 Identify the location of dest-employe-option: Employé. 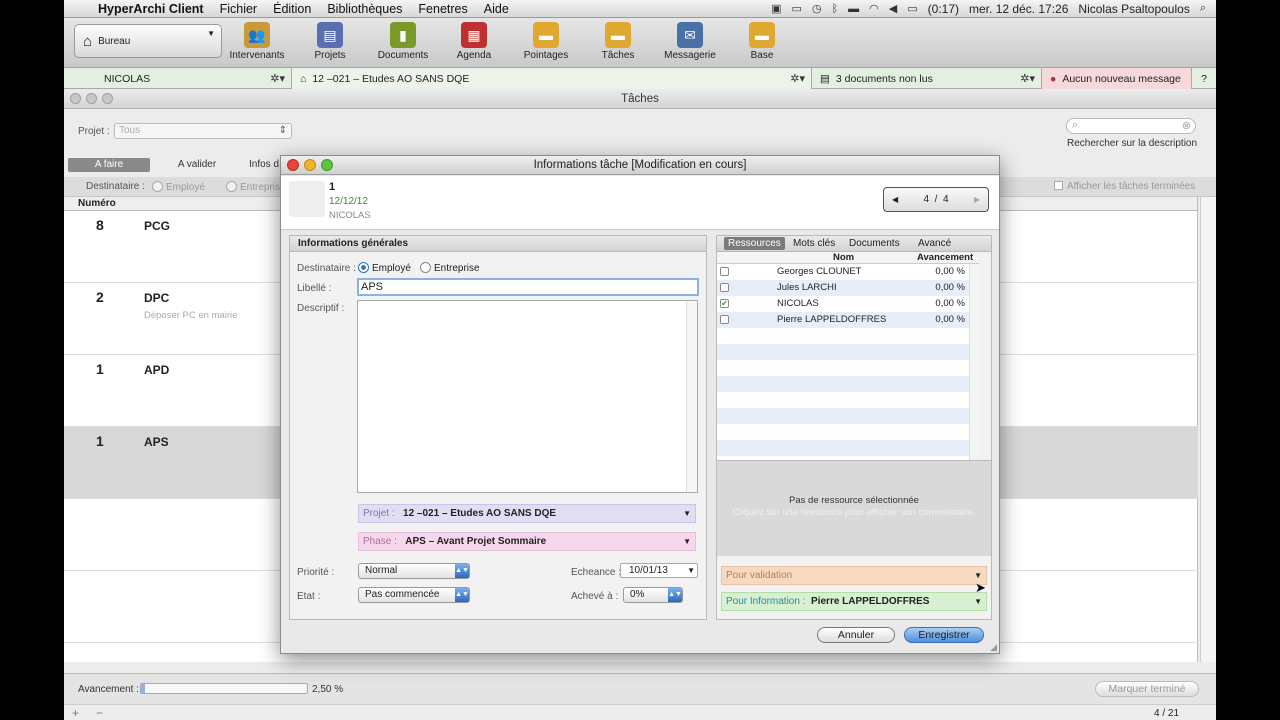
(384, 268).